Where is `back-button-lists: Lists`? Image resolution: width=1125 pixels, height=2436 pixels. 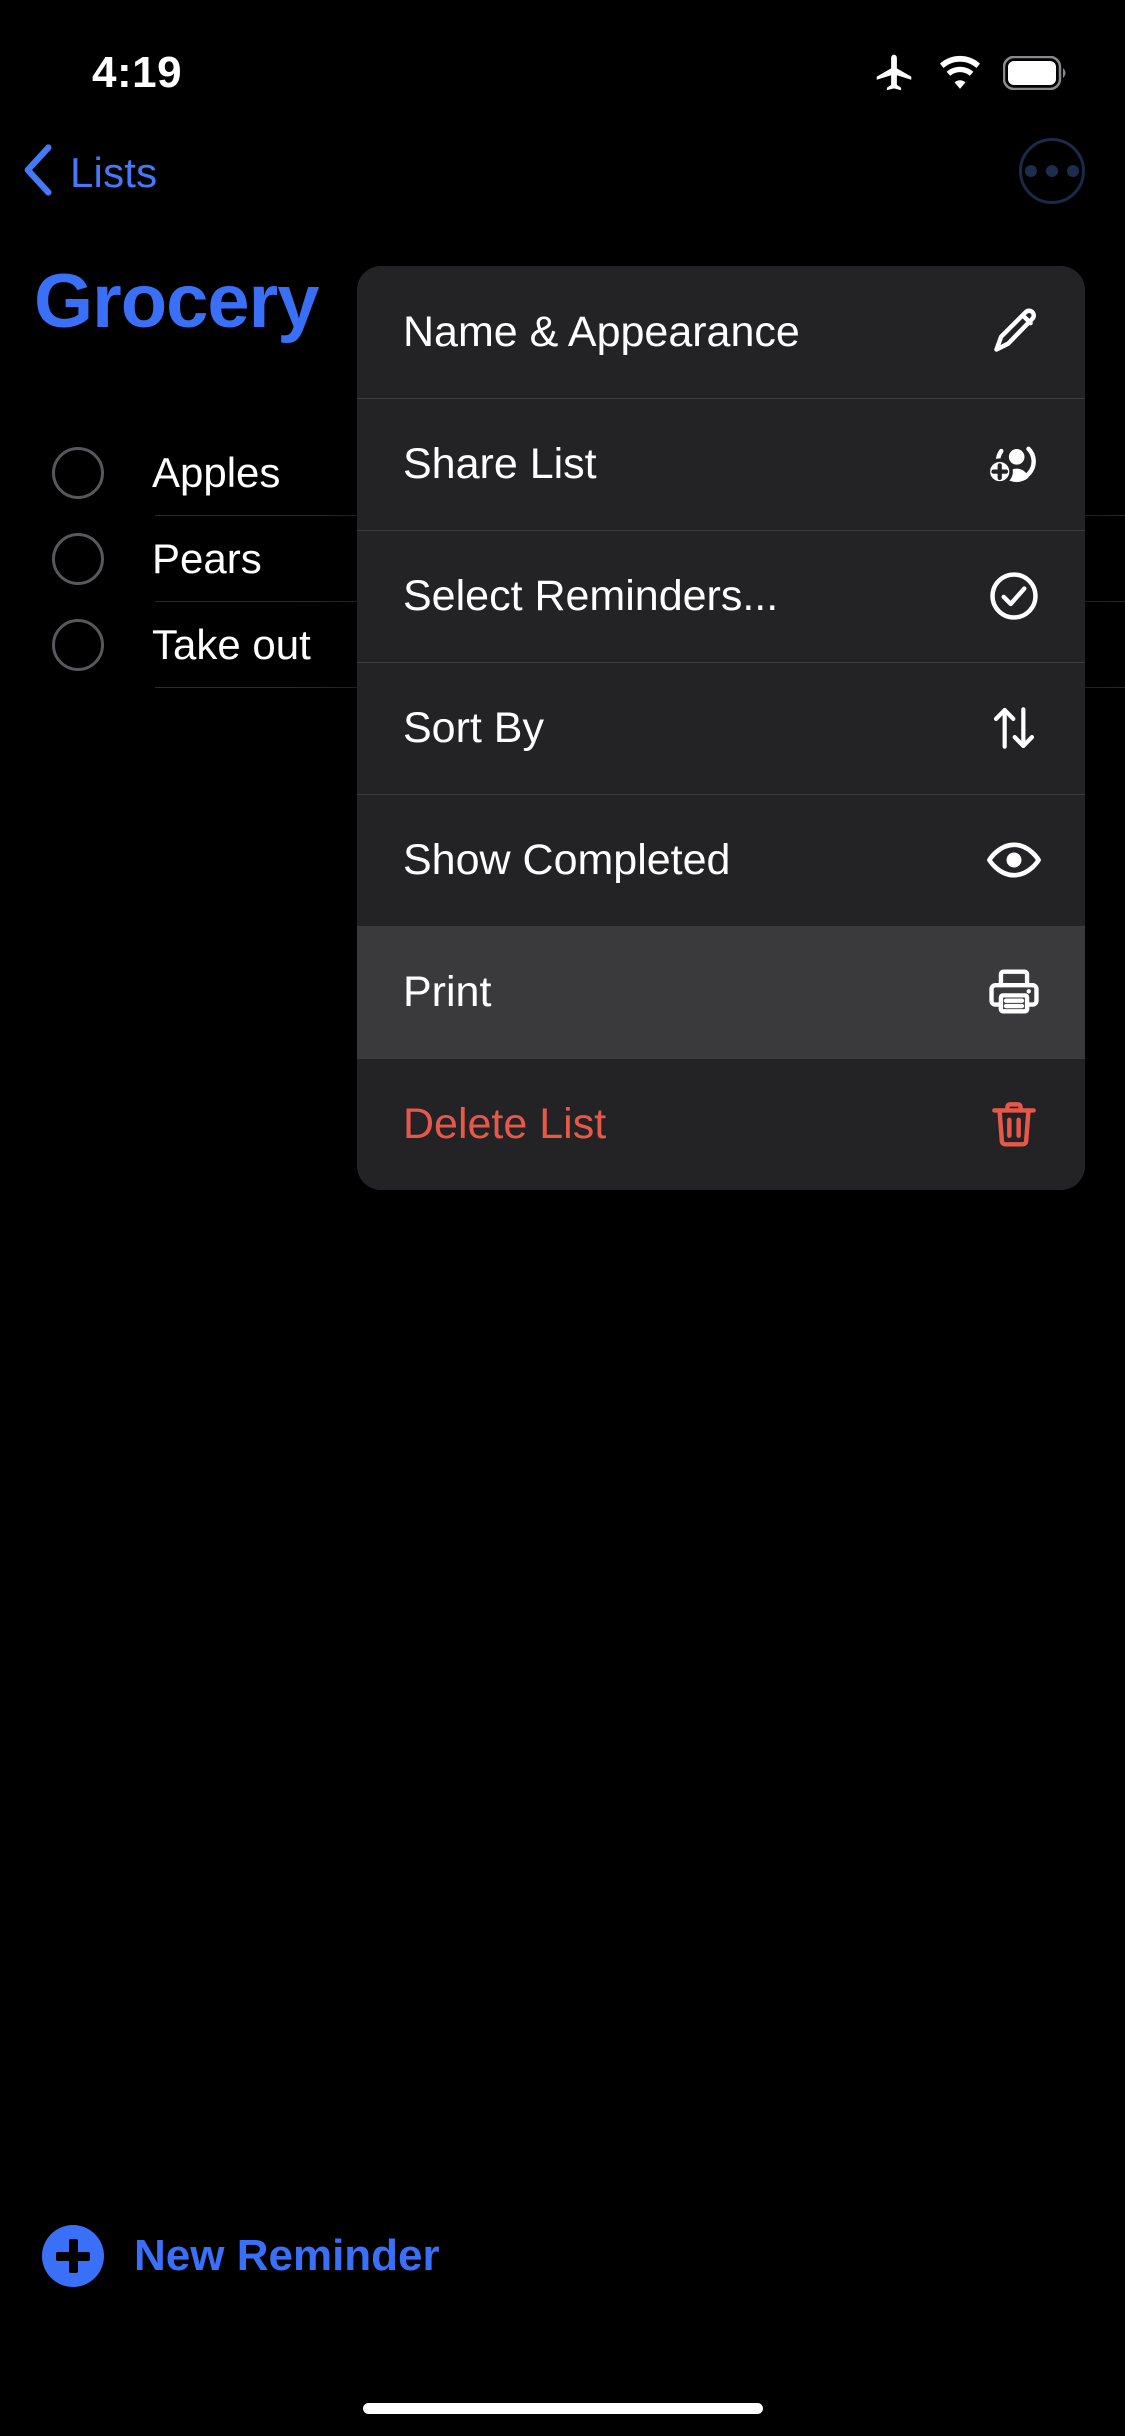 back-button-lists: Lists is located at coordinates (89, 172).